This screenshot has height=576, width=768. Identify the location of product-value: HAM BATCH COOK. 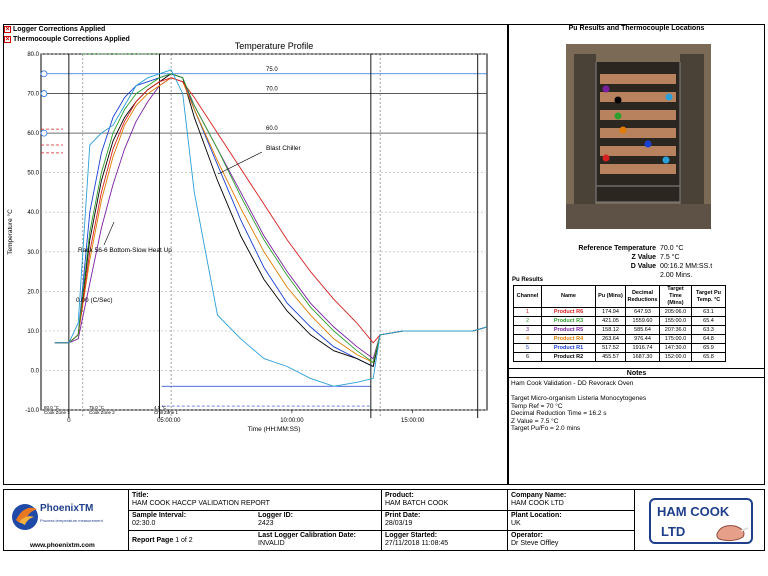
(417, 503).